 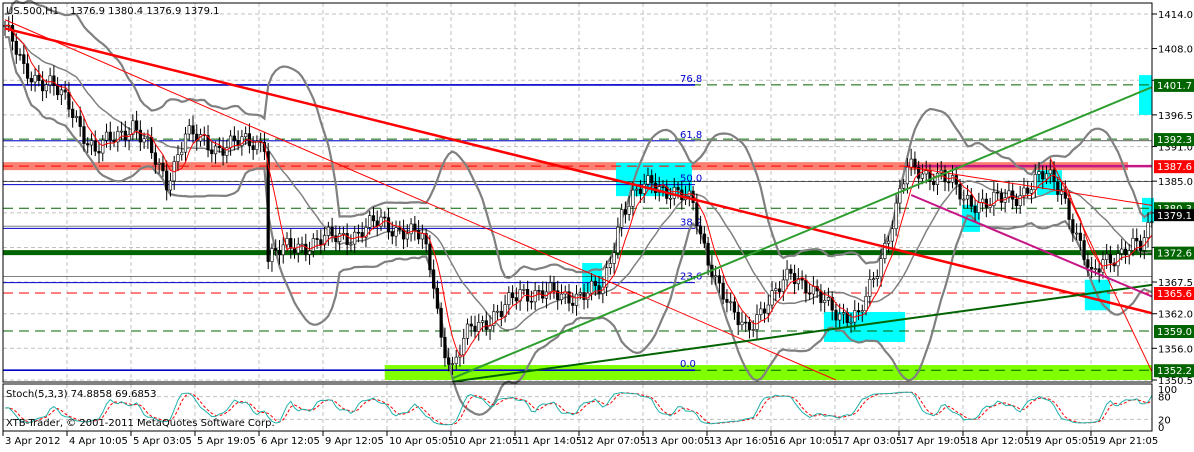 What do you see at coordinates (1174, 254) in the screenshot?
I see `level-price-label: 1372.6` at bounding box center [1174, 254].